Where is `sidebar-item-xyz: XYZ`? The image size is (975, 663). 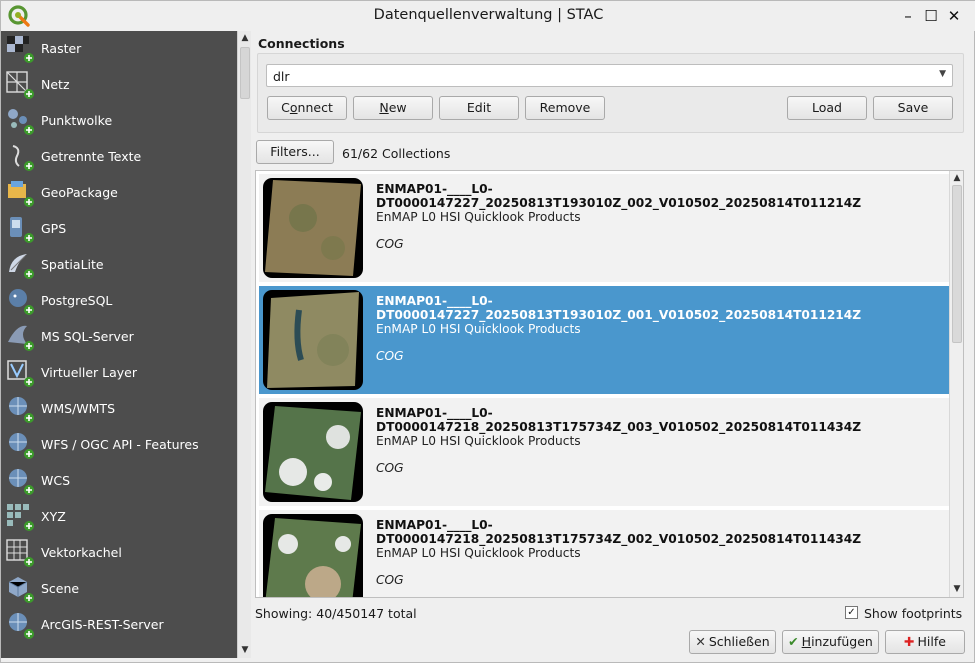
sidebar-item-xyz: XYZ is located at coordinates (119, 517).